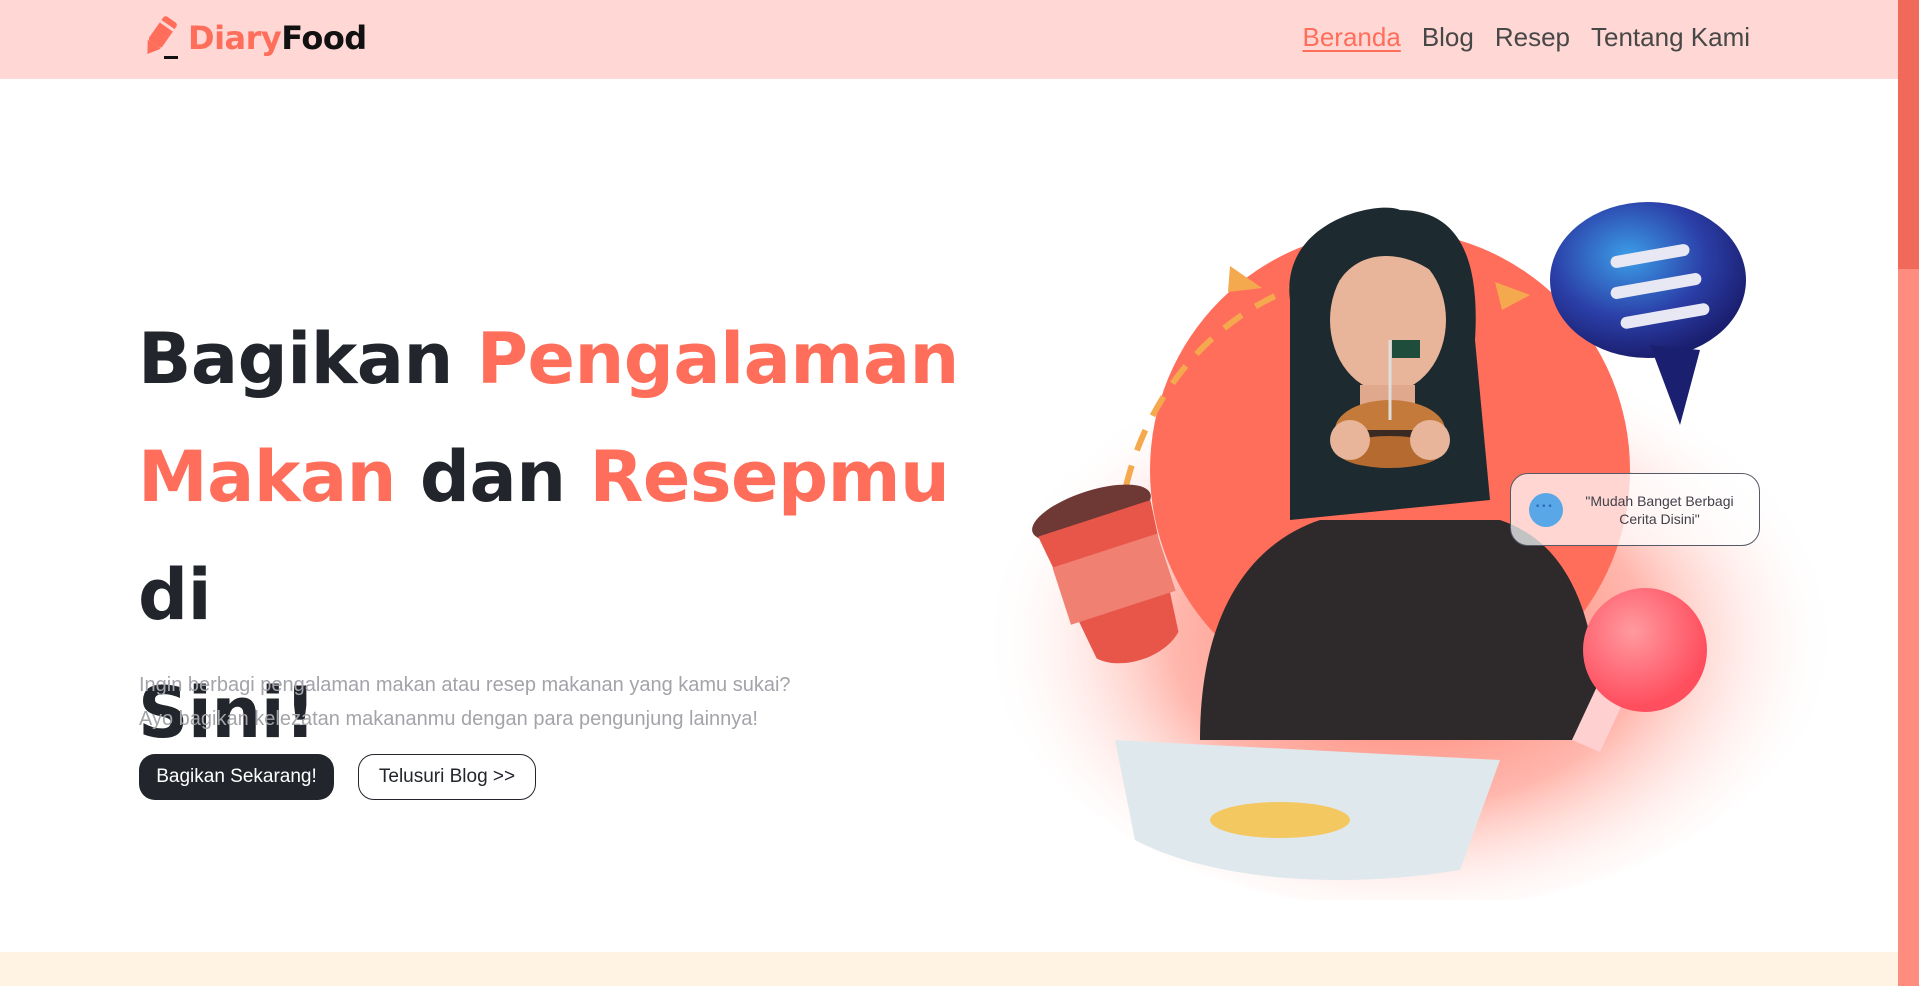 The height and width of the screenshot is (986, 1919). Describe the element at coordinates (493, 477) in the screenshot. I see `hero-title-word: dan` at that location.